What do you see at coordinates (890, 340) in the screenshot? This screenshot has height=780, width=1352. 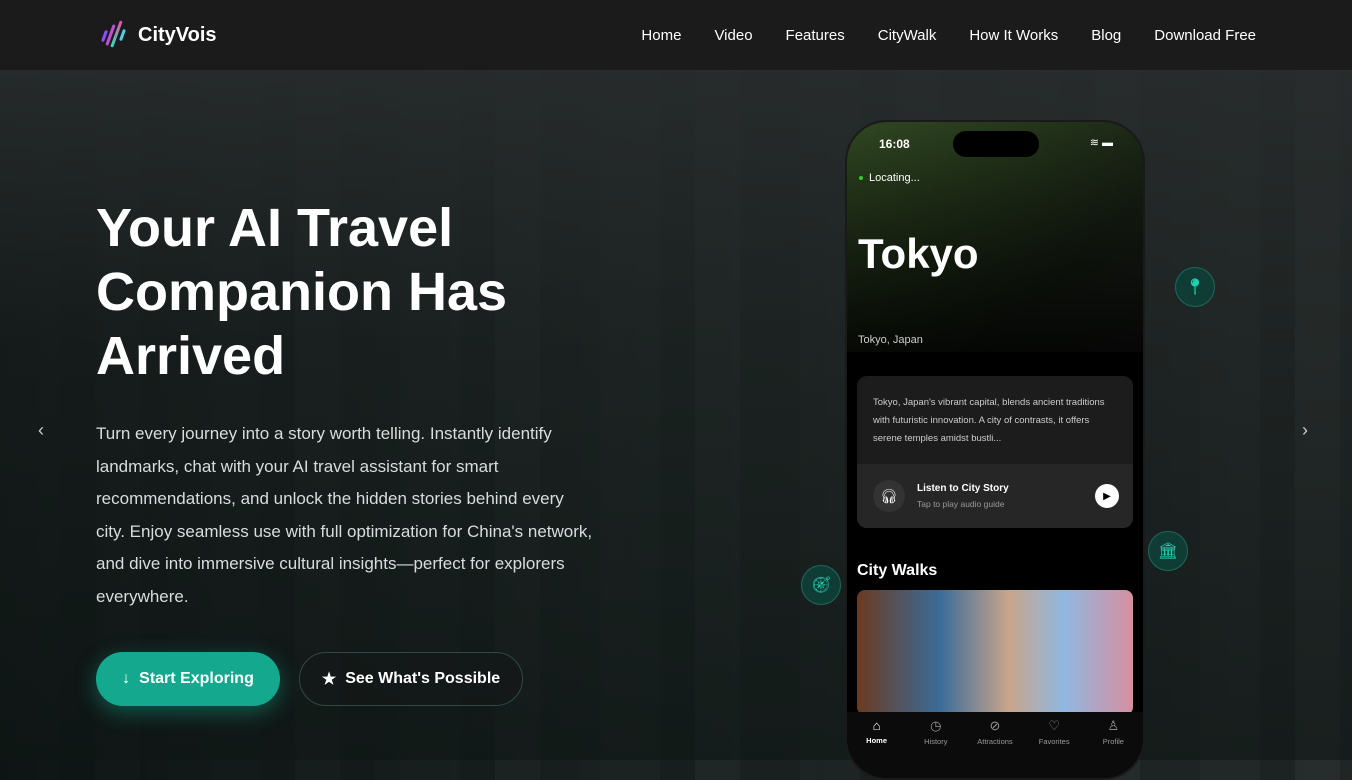 I see `city-country: Tokyo, Japan` at bounding box center [890, 340].